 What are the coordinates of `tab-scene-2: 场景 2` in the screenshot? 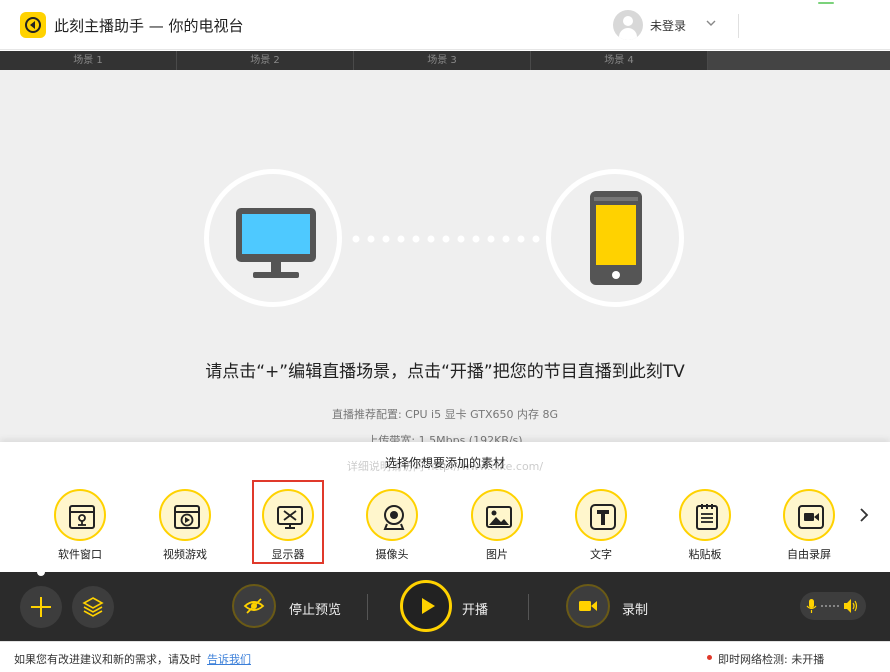 It's located at (265, 60).